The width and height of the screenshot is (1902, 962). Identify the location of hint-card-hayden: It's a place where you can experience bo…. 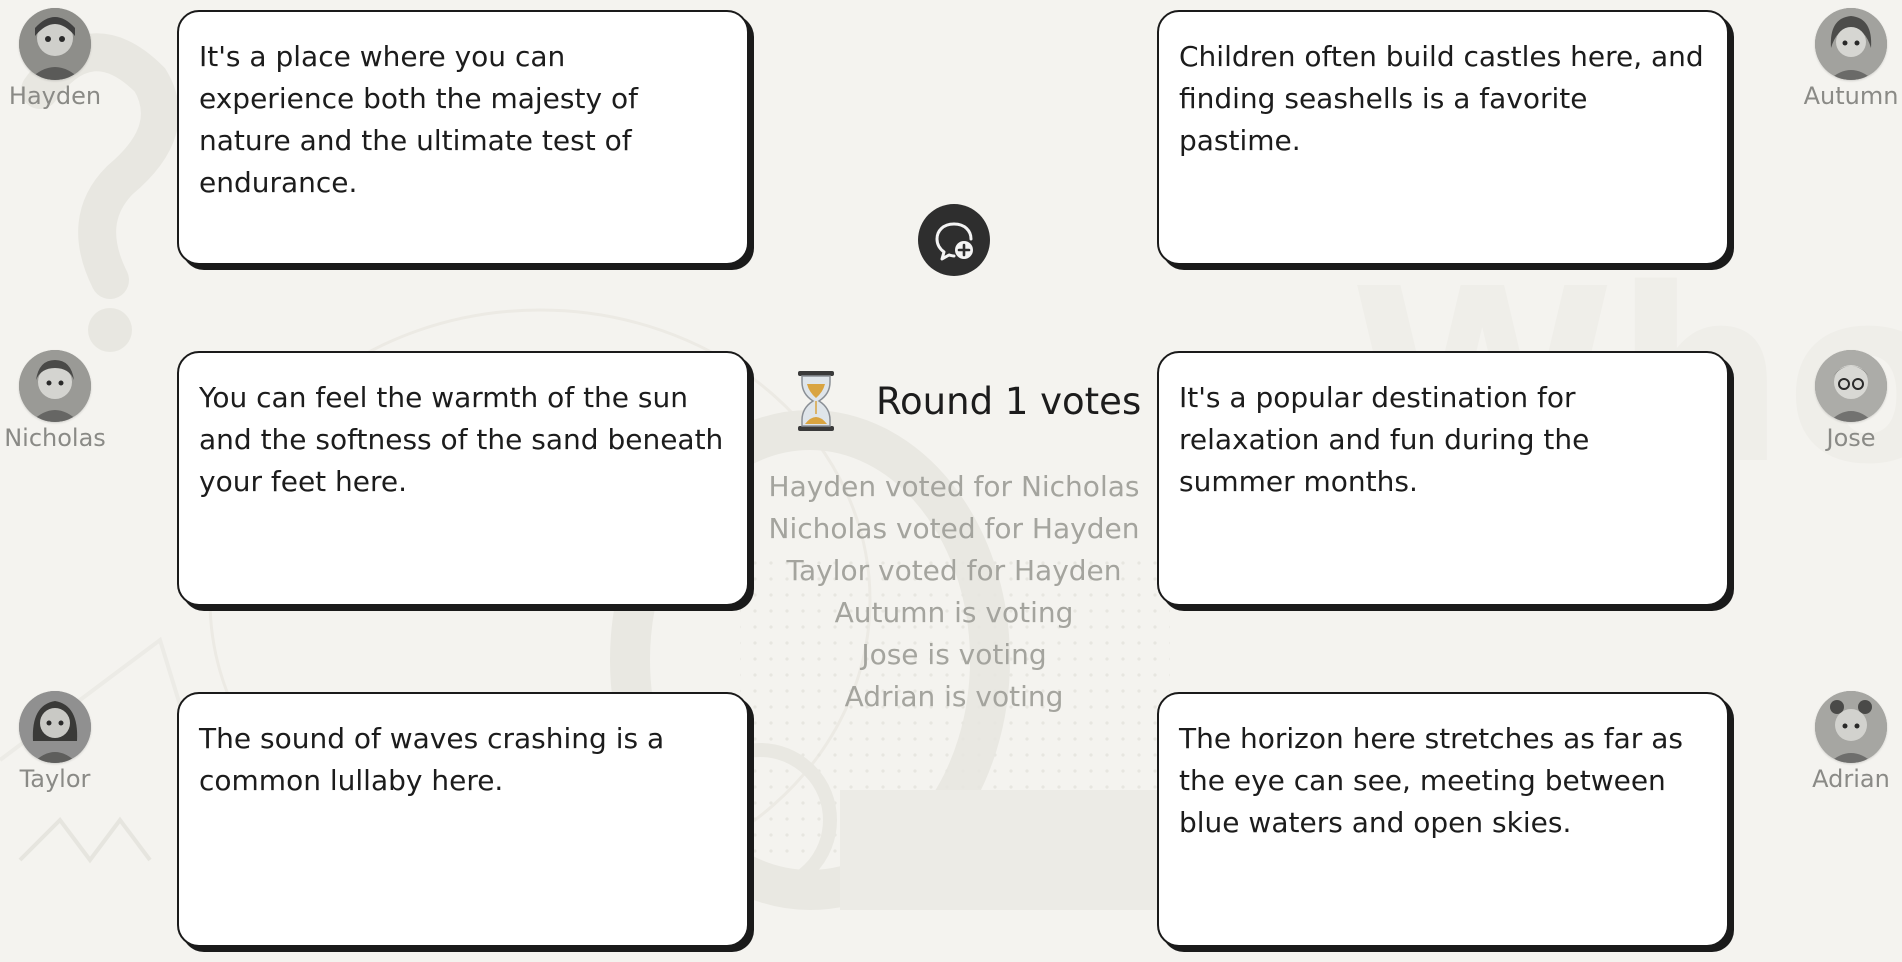
(463, 137).